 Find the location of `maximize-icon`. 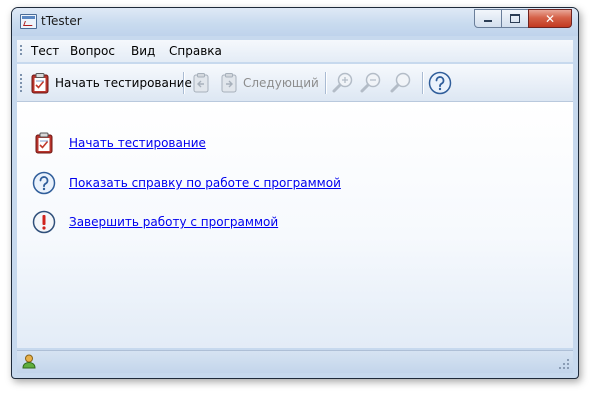

maximize-icon is located at coordinates (515, 18).